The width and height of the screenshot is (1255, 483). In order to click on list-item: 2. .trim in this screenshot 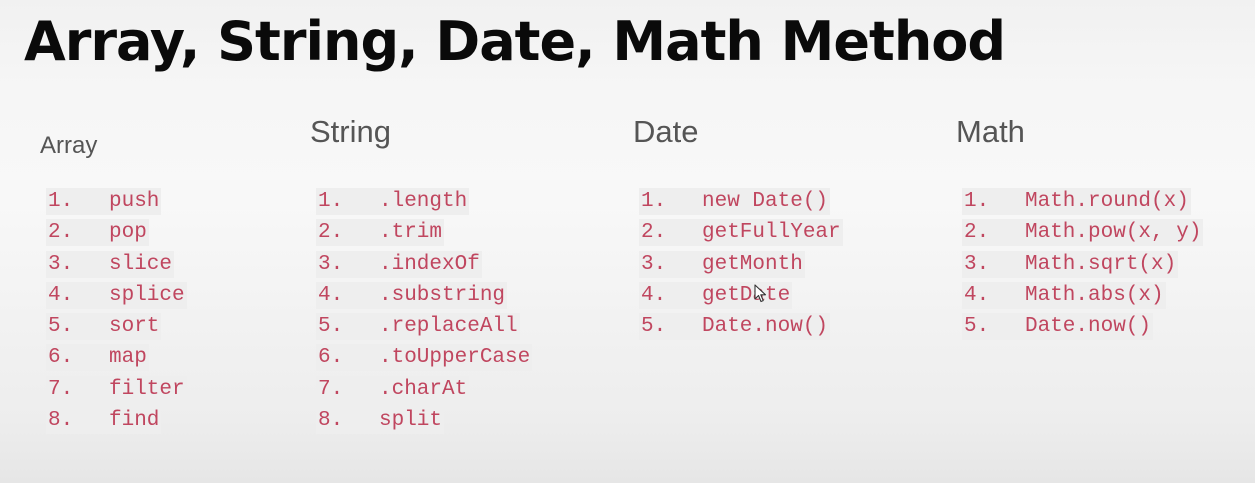, I will do `click(424, 234)`.